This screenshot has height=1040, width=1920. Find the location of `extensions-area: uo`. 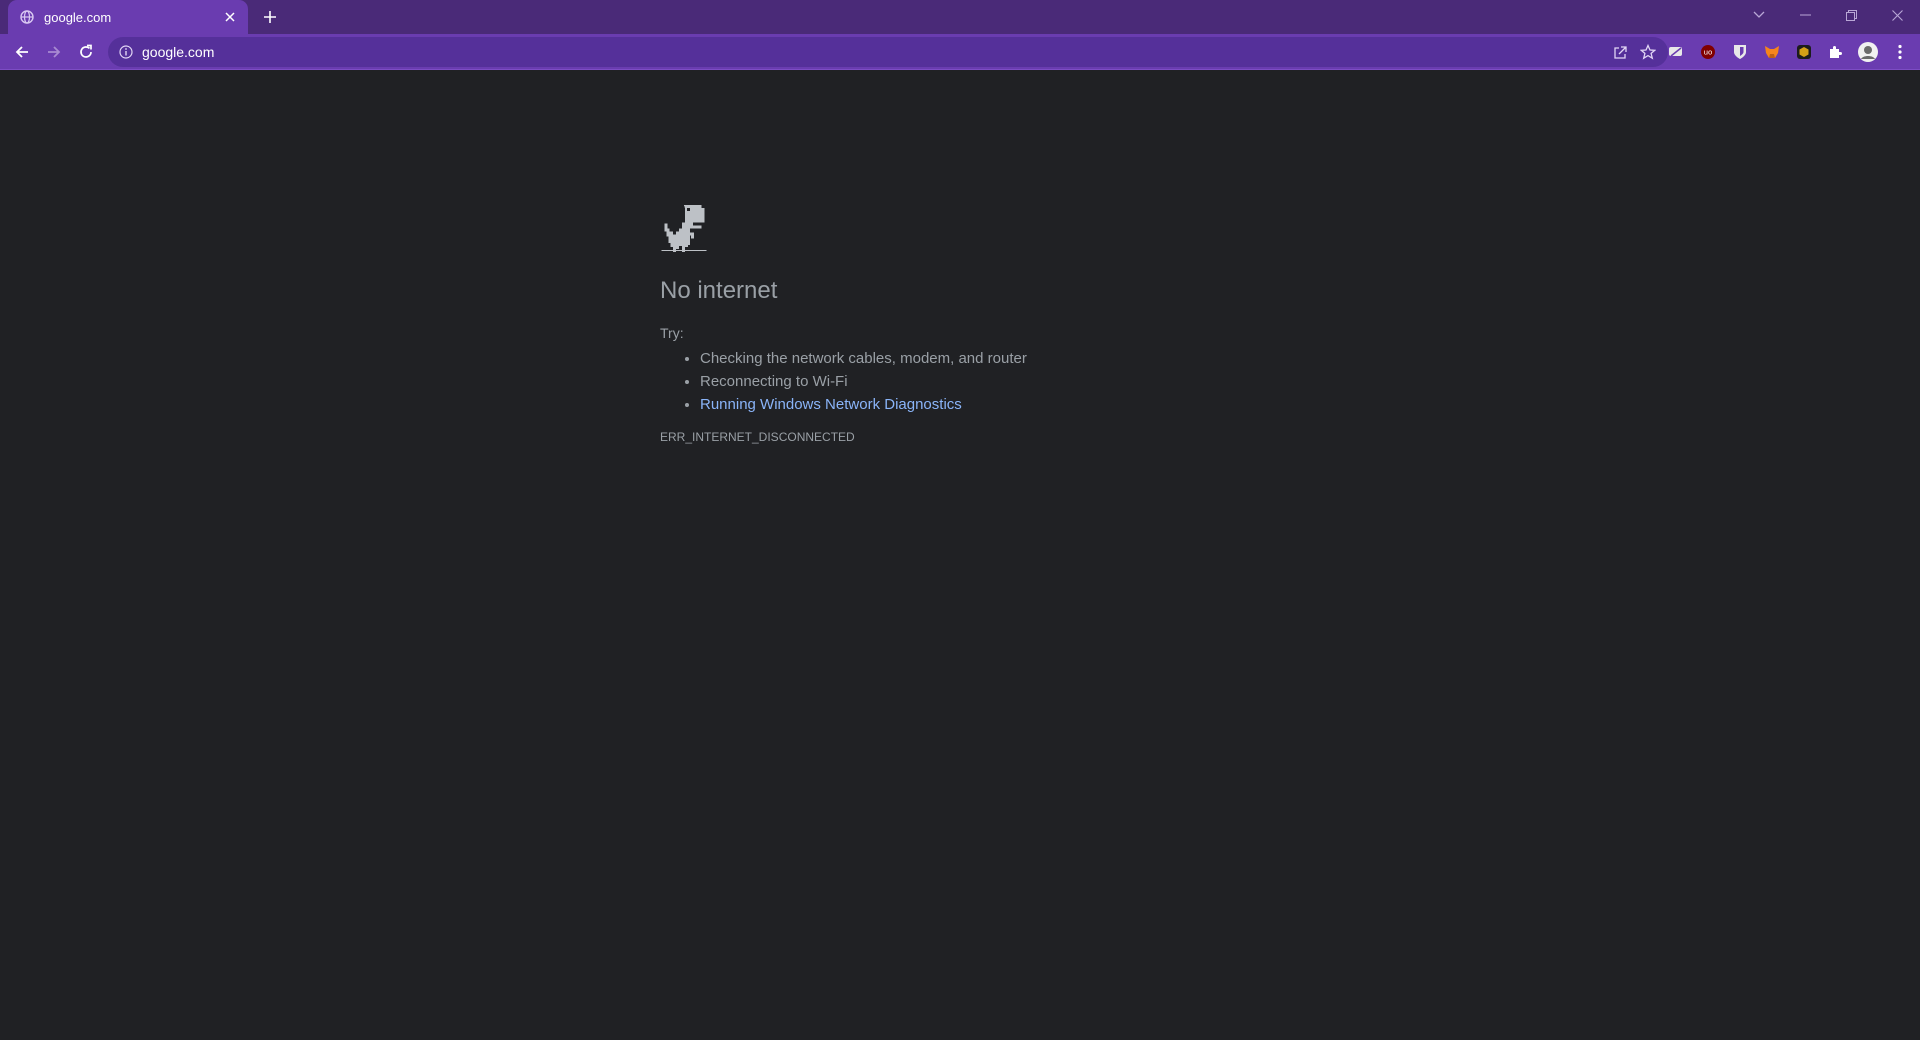

extensions-area: uo is located at coordinates (1788, 52).